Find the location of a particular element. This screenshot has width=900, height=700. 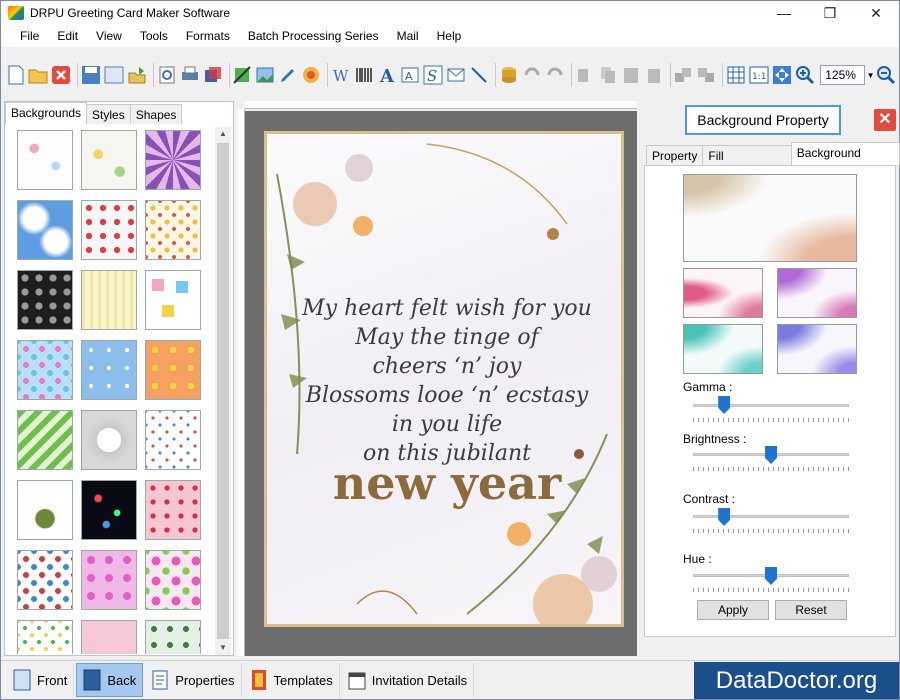

image-icon is located at coordinates (265, 75).